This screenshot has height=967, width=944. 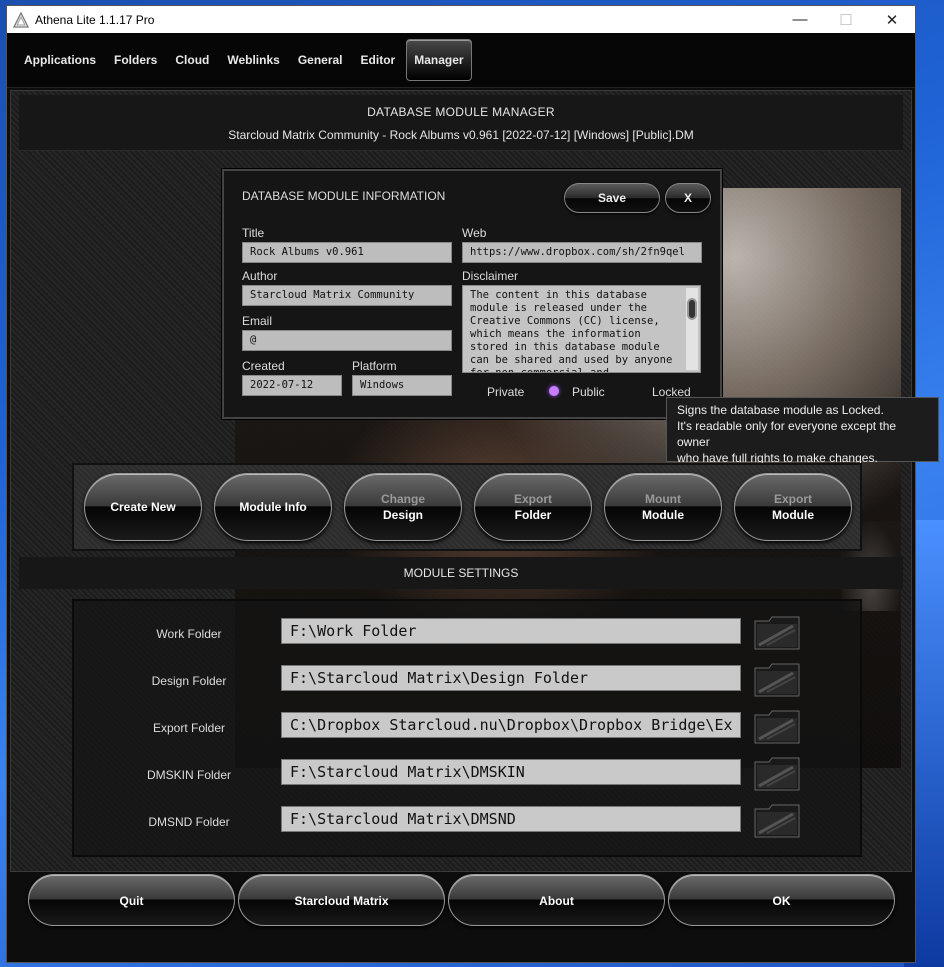 What do you see at coordinates (588, 392) in the screenshot?
I see `public-option: Public` at bounding box center [588, 392].